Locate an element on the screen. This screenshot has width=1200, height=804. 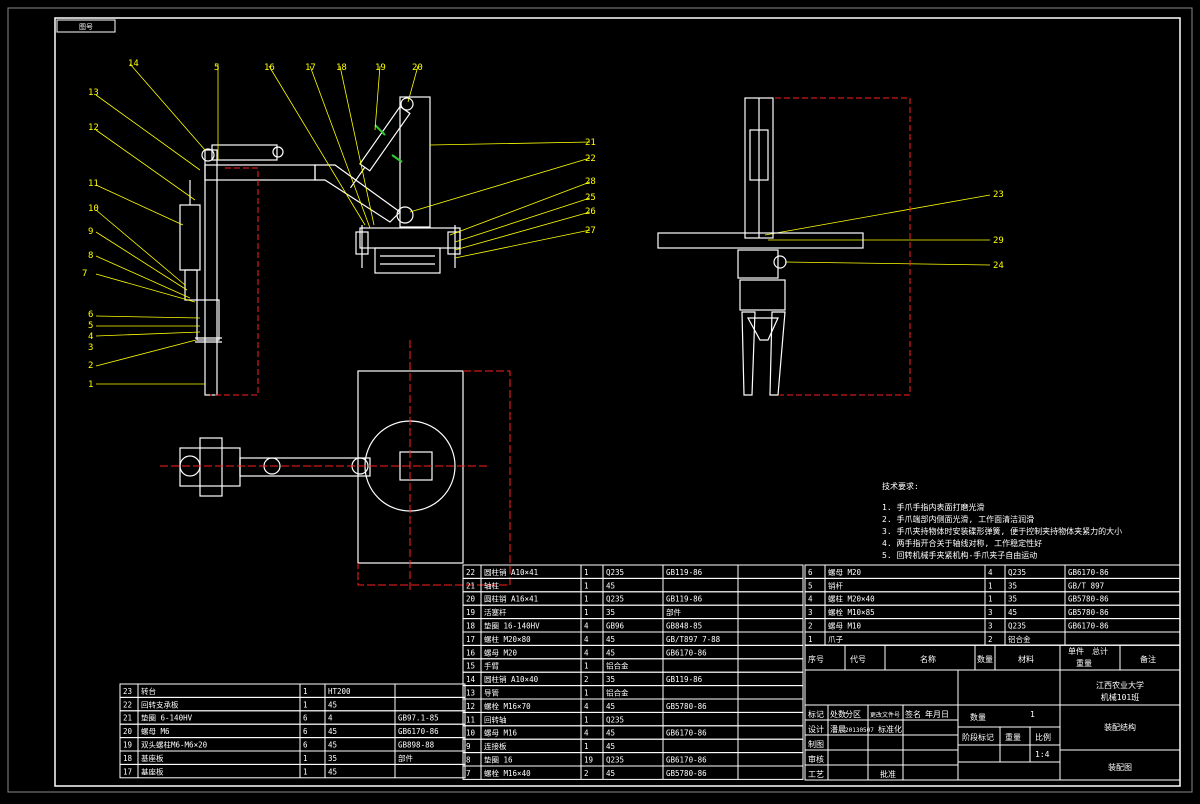
hdr-remark: 备注 is located at coordinates (1148, 659).